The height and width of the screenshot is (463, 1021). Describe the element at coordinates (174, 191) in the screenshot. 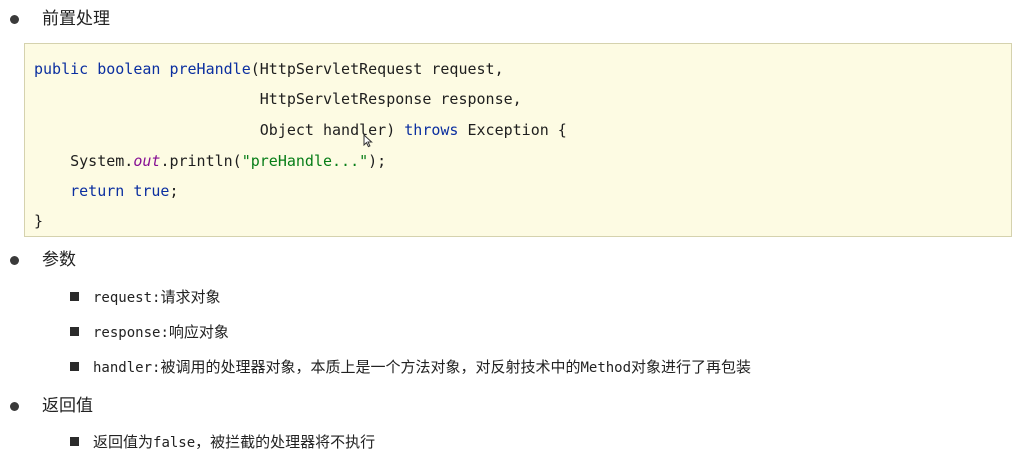

I see `code-text: ;` at that location.